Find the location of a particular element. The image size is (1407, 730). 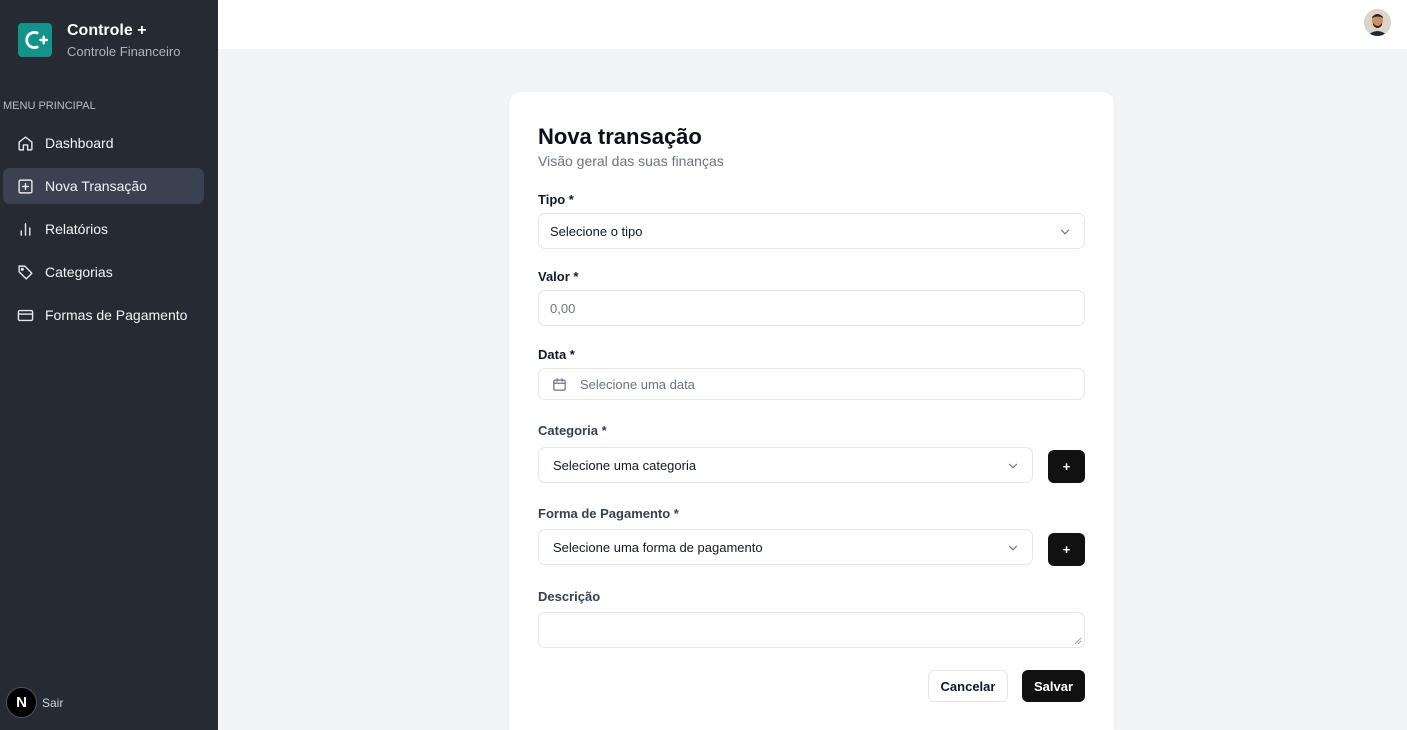

data-label: Data * is located at coordinates (556, 354).